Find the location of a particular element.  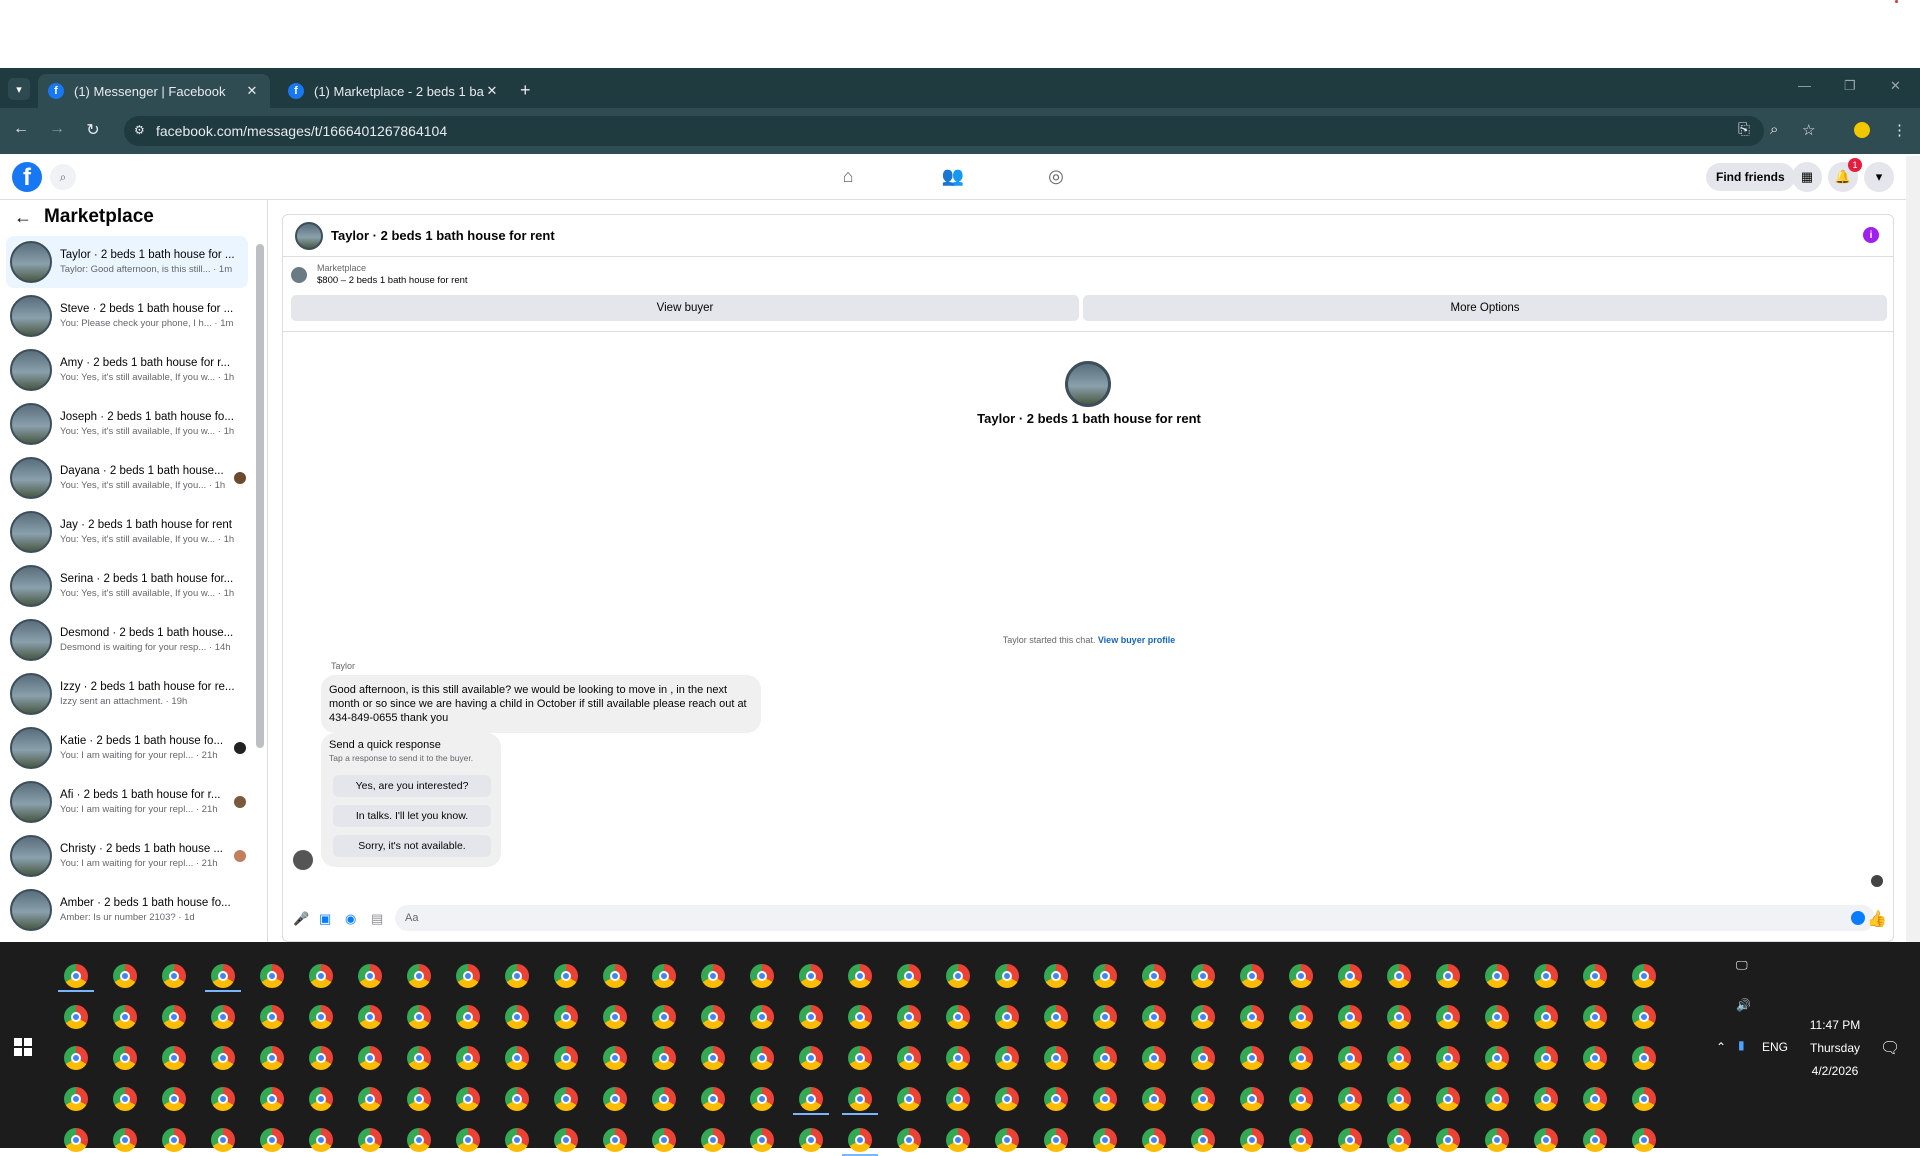

like-thumb-icon: 👍 is located at coordinates (1877, 919).